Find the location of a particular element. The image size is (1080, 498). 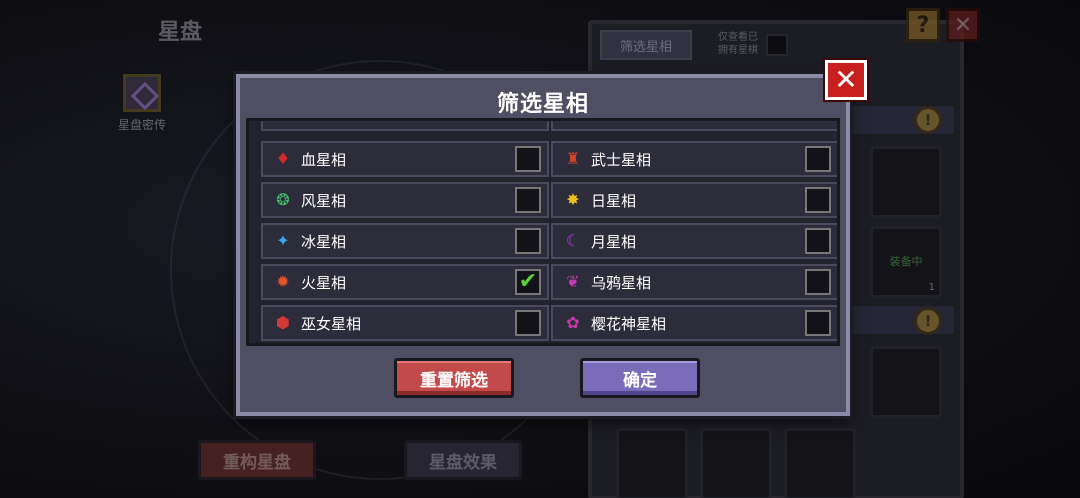

aspect-option: ⬢ 巫女星相 is located at coordinates (405, 323).